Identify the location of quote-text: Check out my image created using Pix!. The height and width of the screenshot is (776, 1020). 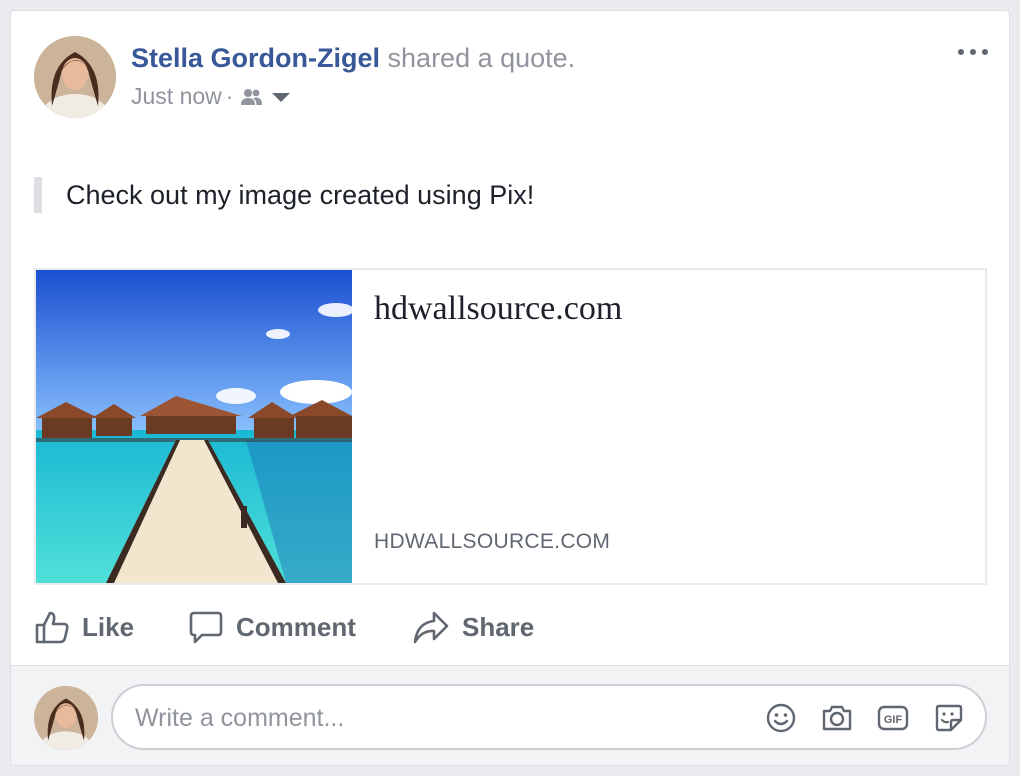
(284, 195).